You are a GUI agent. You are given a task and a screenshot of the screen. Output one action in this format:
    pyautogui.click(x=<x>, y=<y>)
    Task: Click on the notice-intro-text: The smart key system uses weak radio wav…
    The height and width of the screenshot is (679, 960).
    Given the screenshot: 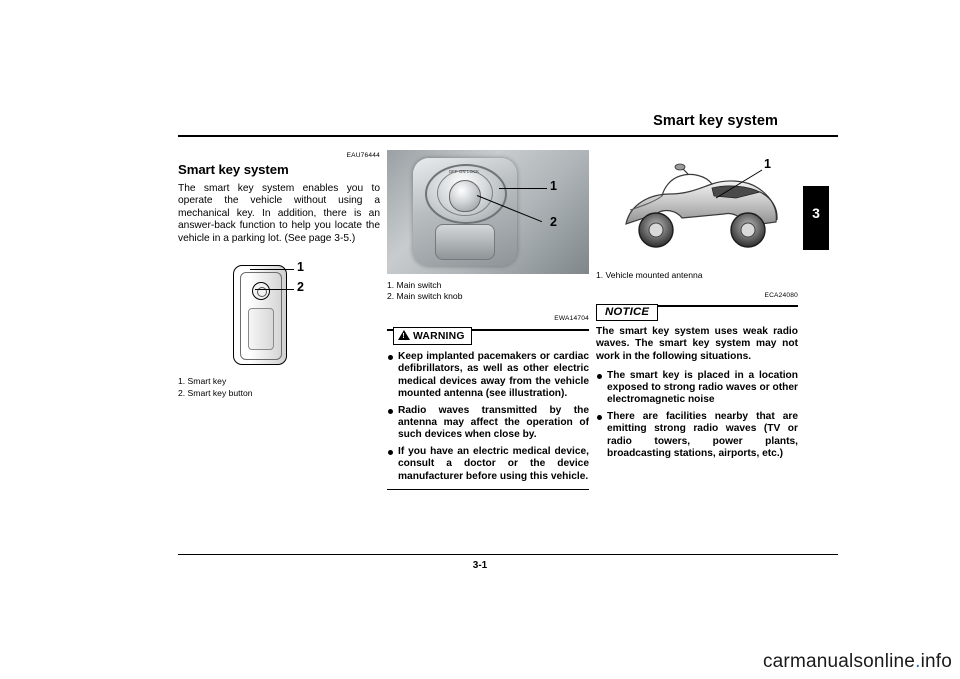 What is the action you would take?
    pyautogui.click(x=697, y=343)
    